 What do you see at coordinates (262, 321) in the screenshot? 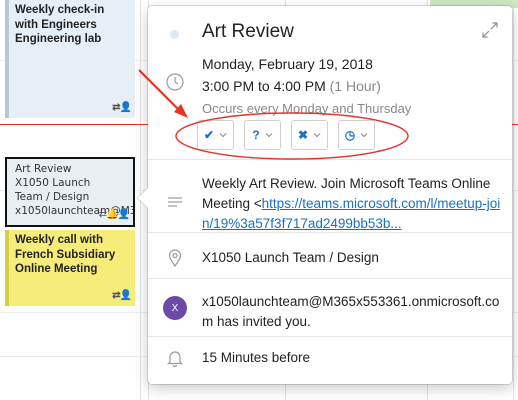
I see `invited-text: has invited you.` at bounding box center [262, 321].